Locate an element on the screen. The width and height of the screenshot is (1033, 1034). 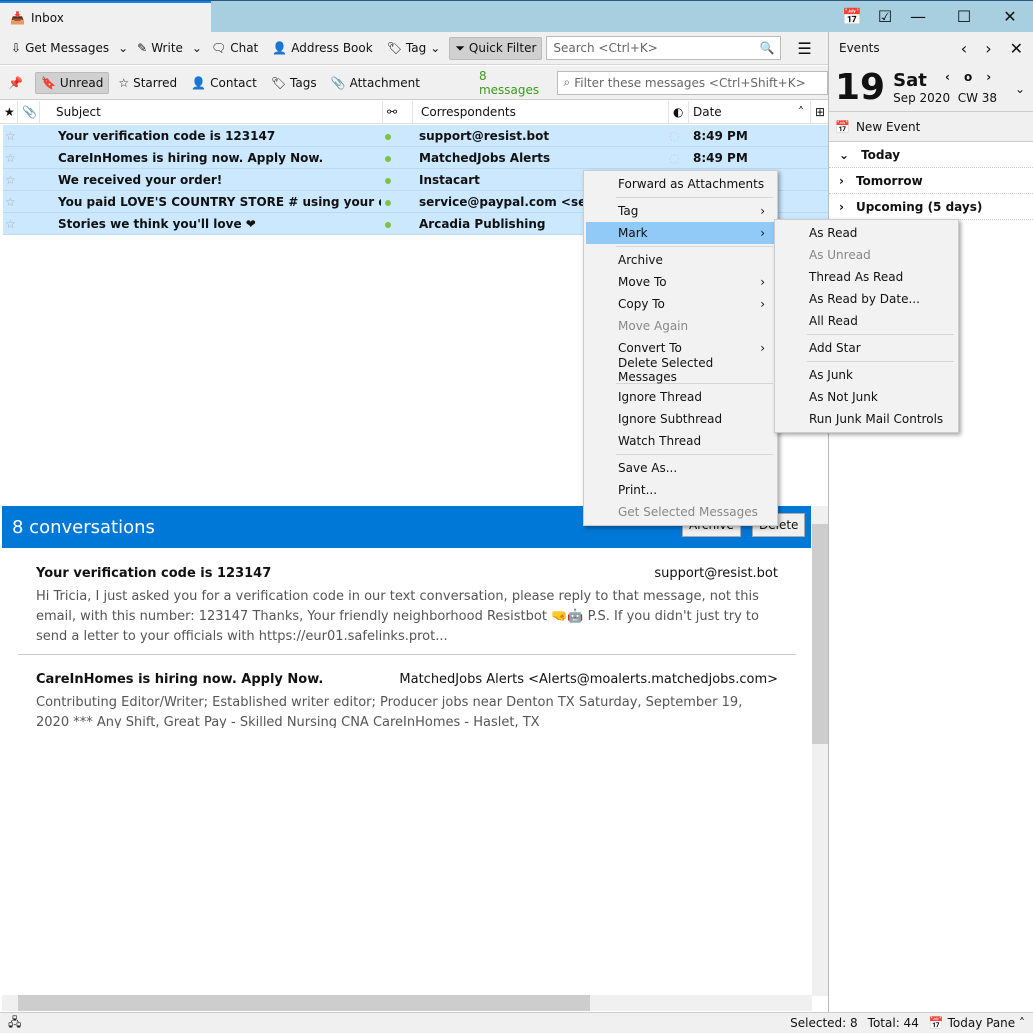
menu-icon: ☰ is located at coordinates (804, 48).